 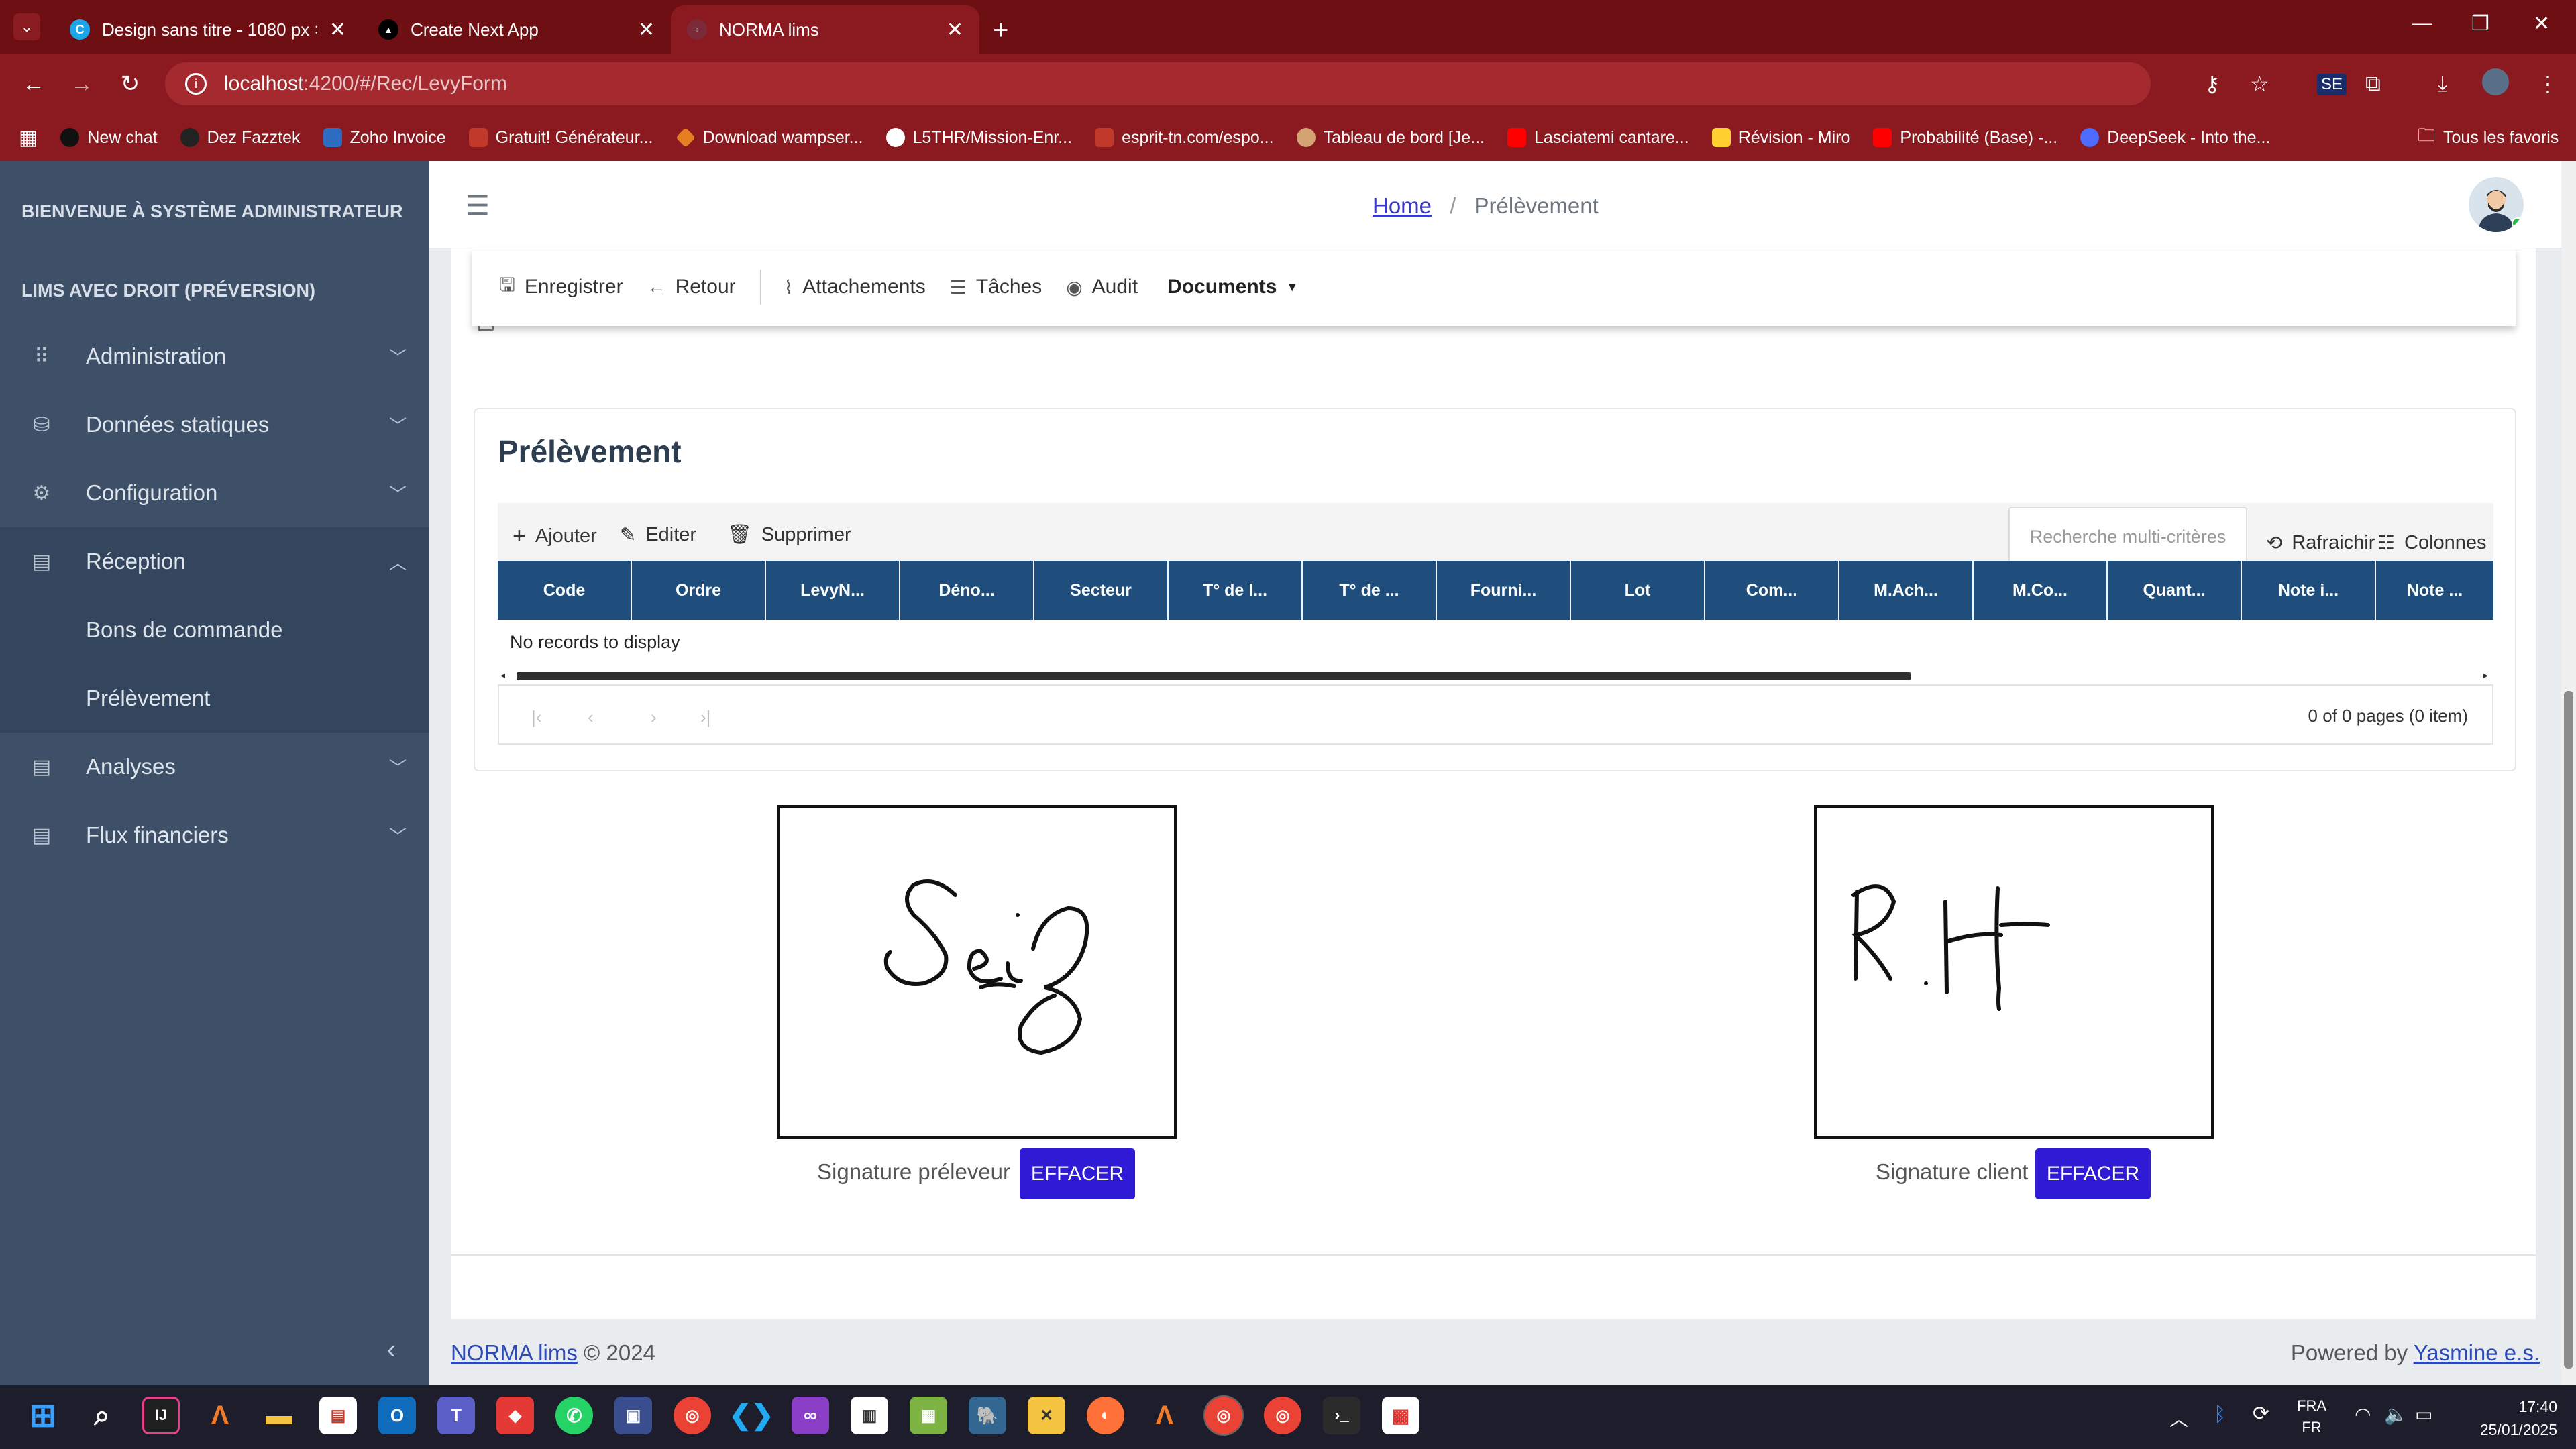 I want to click on browser-tab-2: ▲ Create Next App ✕, so click(x=516, y=29).